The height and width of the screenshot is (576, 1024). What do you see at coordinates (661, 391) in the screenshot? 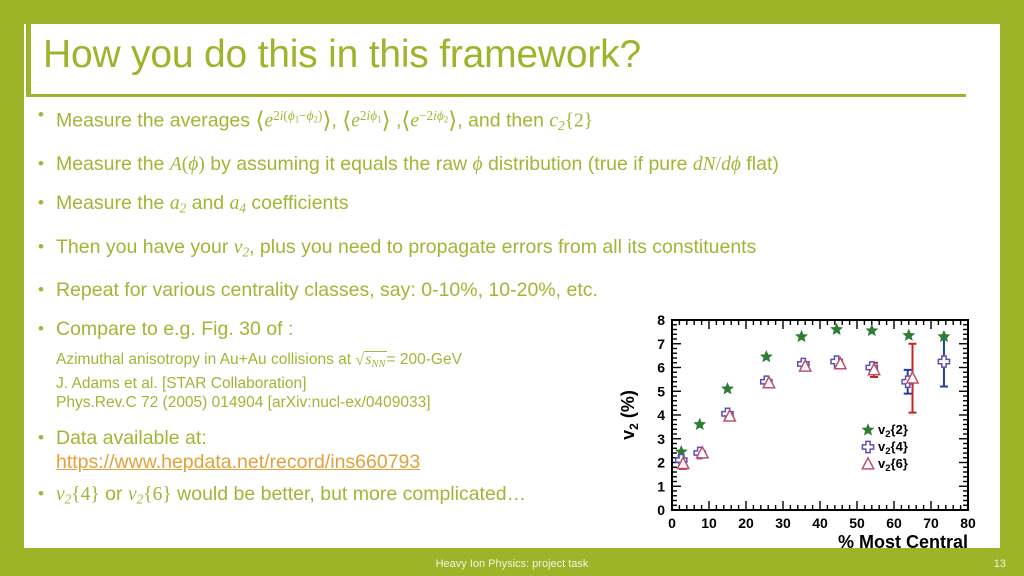
I see `y-tick-label: 5` at bounding box center [661, 391].